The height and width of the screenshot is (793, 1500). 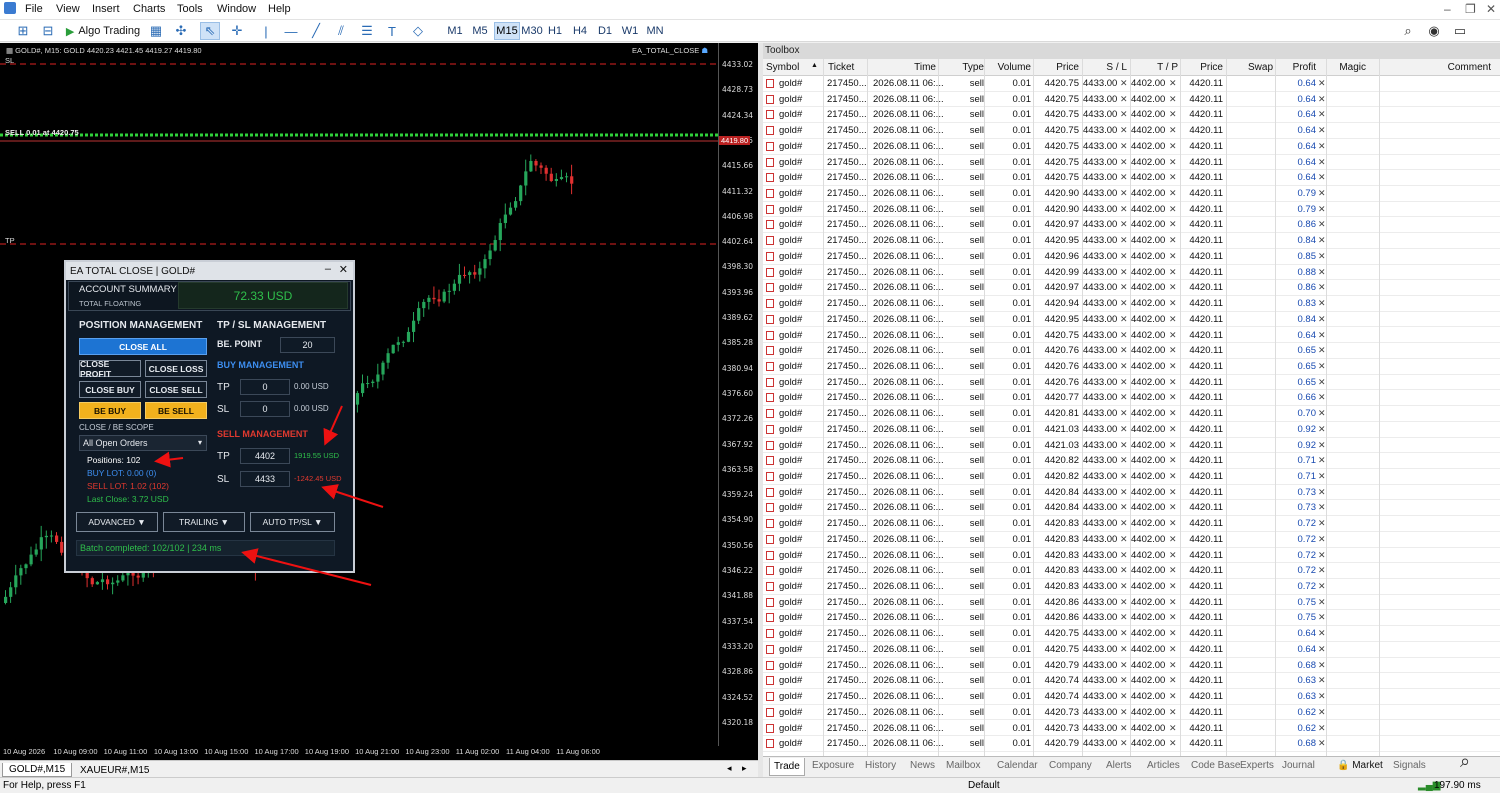 I want to click on buy-tp-input: 0, so click(x=265, y=387).